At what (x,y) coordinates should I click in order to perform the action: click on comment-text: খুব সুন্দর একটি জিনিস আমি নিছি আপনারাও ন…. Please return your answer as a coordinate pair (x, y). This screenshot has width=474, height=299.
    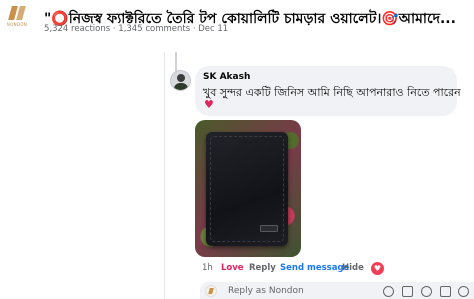
    Looking at the image, I should click on (332, 92).